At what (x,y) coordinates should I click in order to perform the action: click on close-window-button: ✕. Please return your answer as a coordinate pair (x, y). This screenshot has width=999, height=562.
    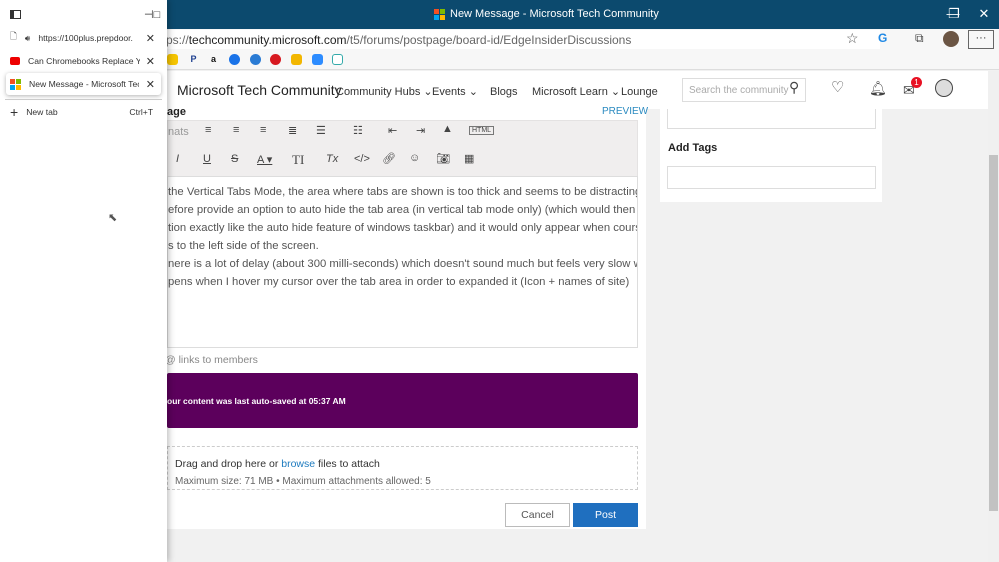
    Looking at the image, I should click on (984, 14).